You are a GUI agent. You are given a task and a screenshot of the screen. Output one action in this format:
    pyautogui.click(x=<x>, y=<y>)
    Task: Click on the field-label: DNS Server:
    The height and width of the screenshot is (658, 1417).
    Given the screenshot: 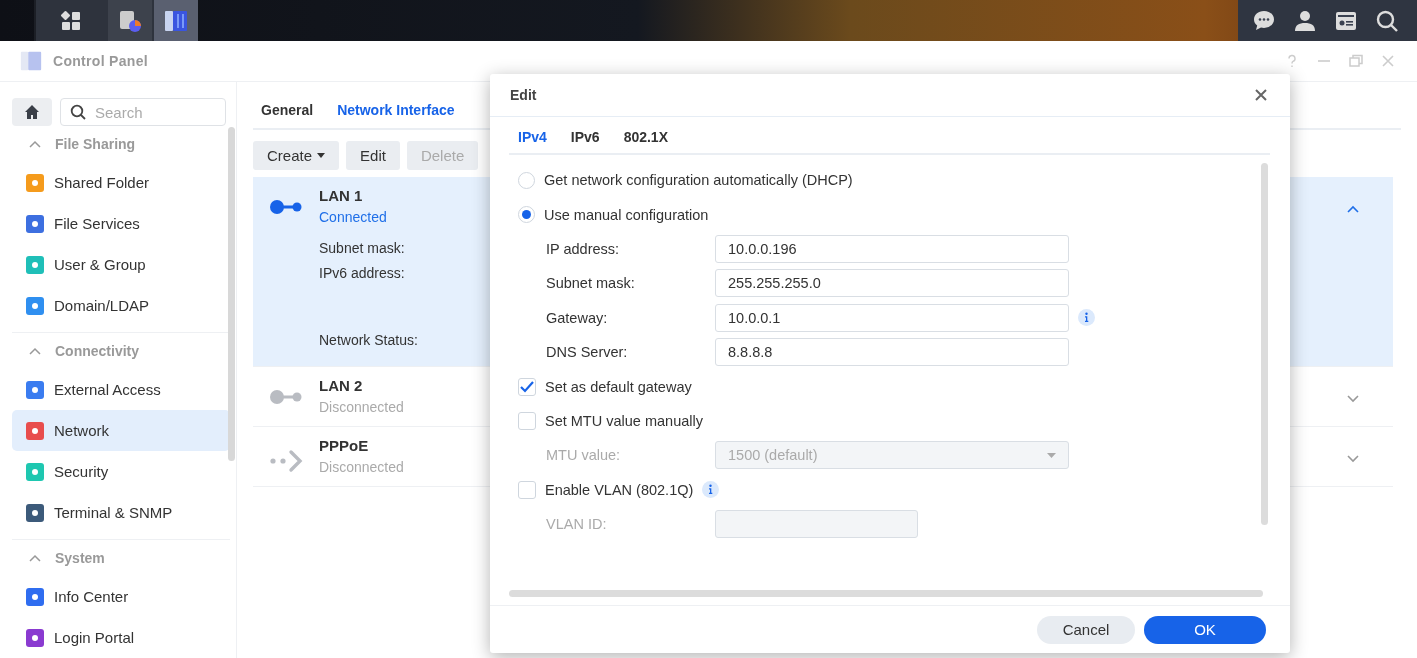 What is the action you would take?
    pyautogui.click(x=587, y=352)
    